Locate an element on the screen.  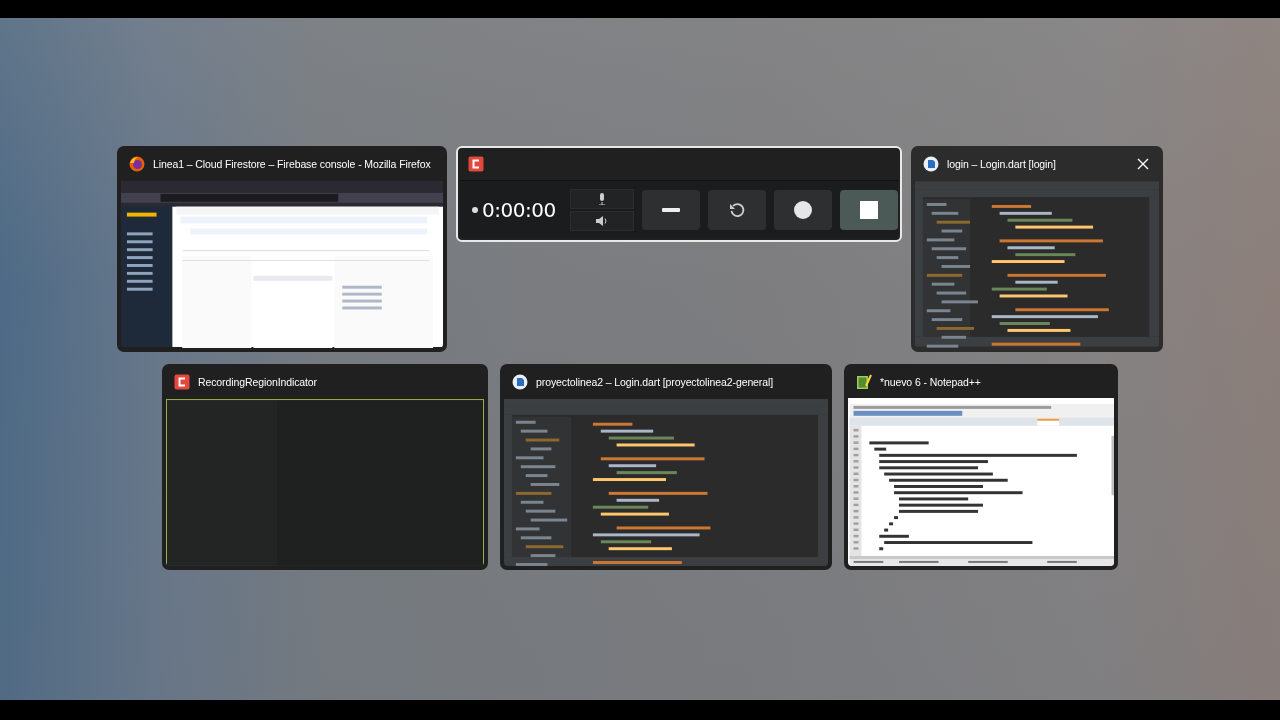
record-button is located at coordinates (803, 209).